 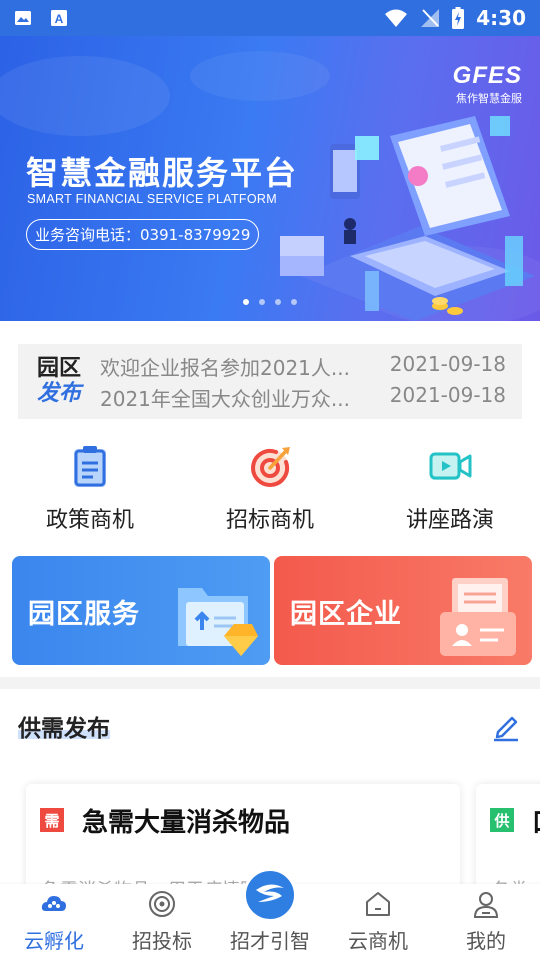 What do you see at coordinates (430, 18) in the screenshot?
I see `no-signal-icon` at bounding box center [430, 18].